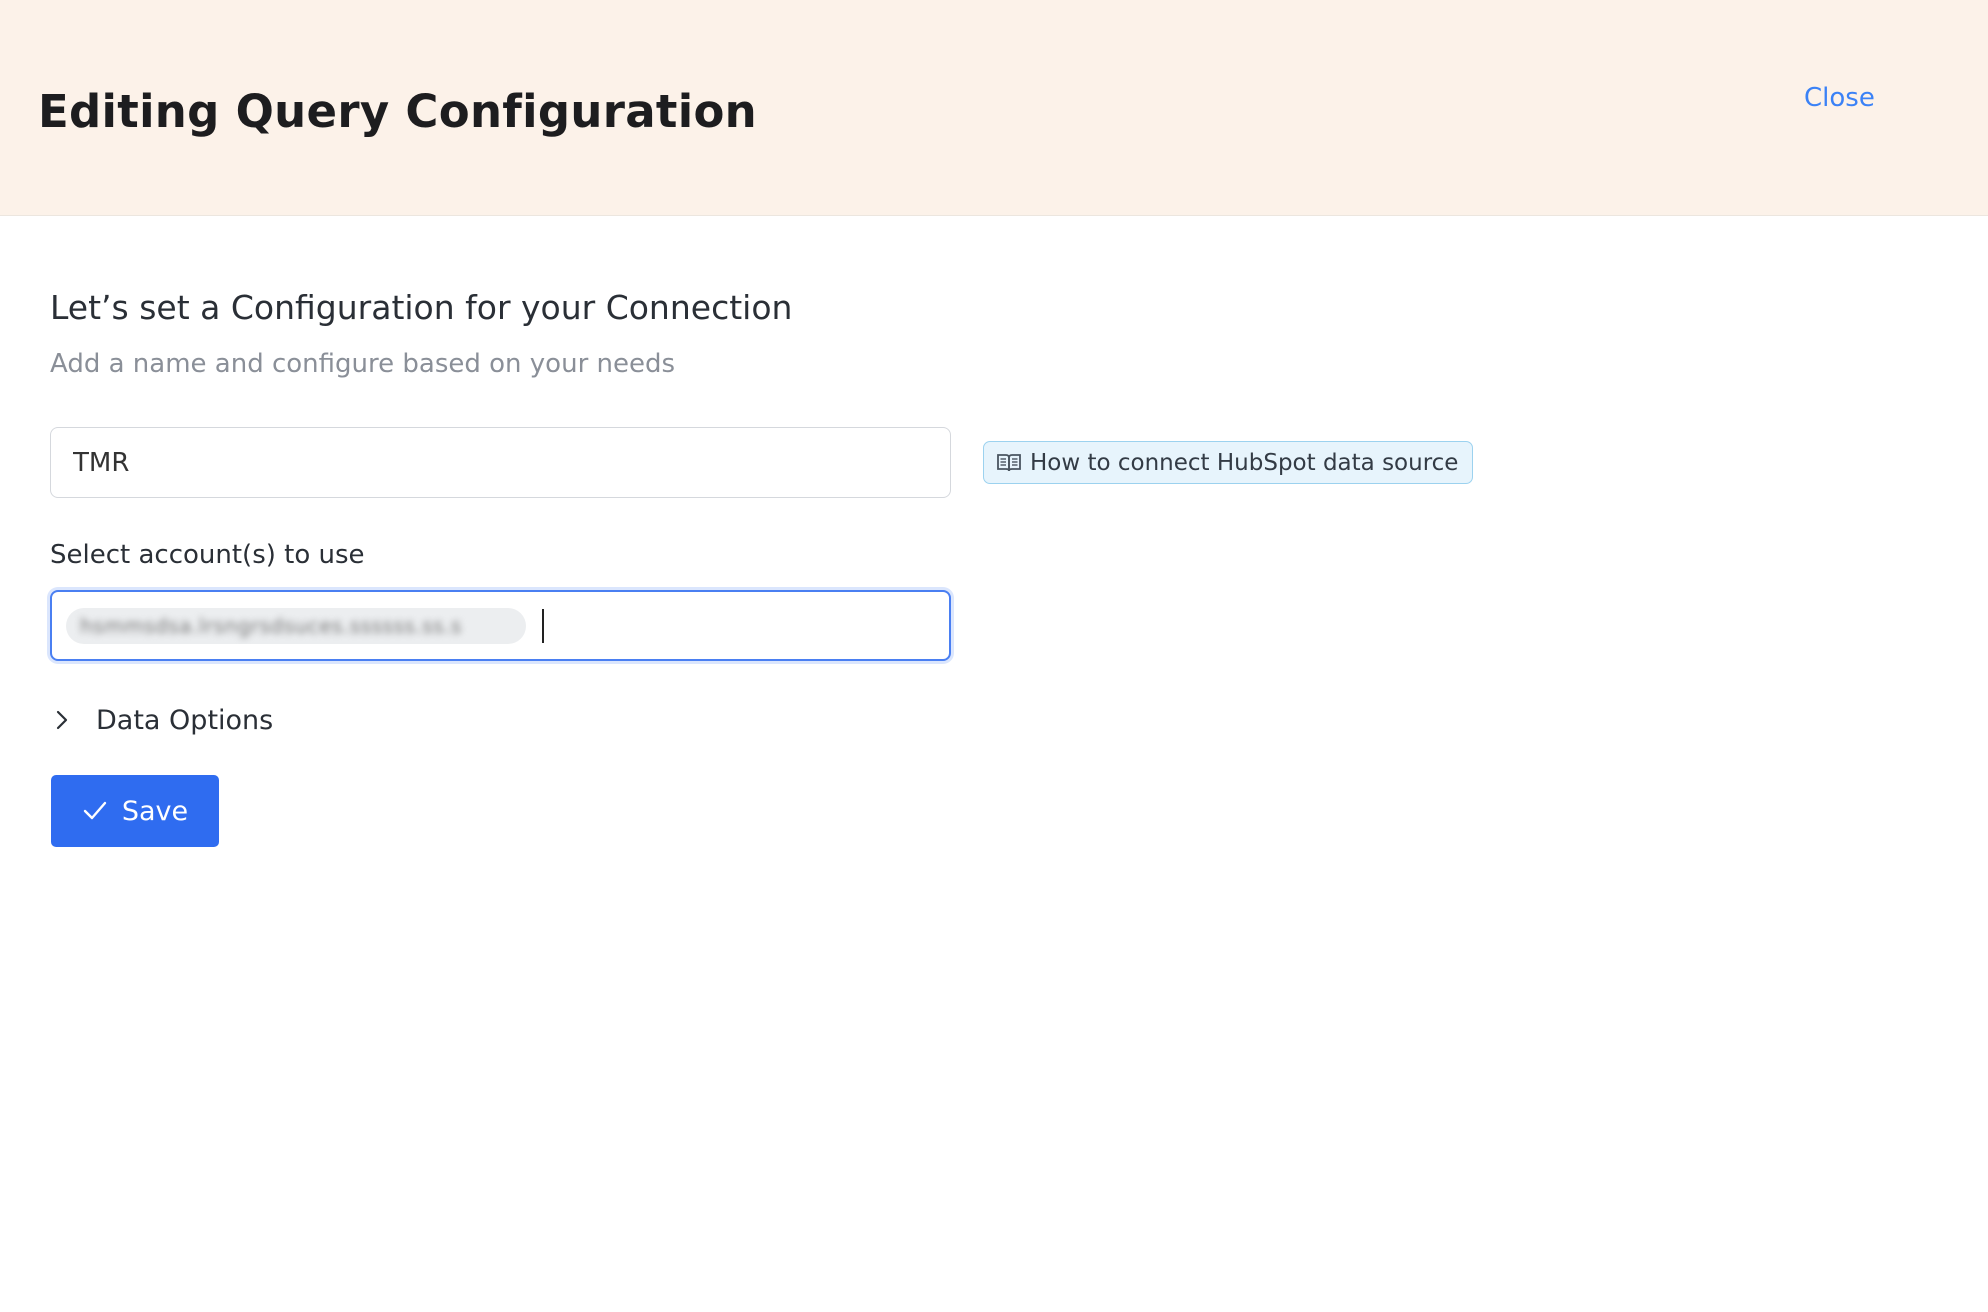 Image resolution: width=1988 pixels, height=1312 pixels. I want to click on help-link-button: How to connect HubSpot data source, so click(1228, 462).